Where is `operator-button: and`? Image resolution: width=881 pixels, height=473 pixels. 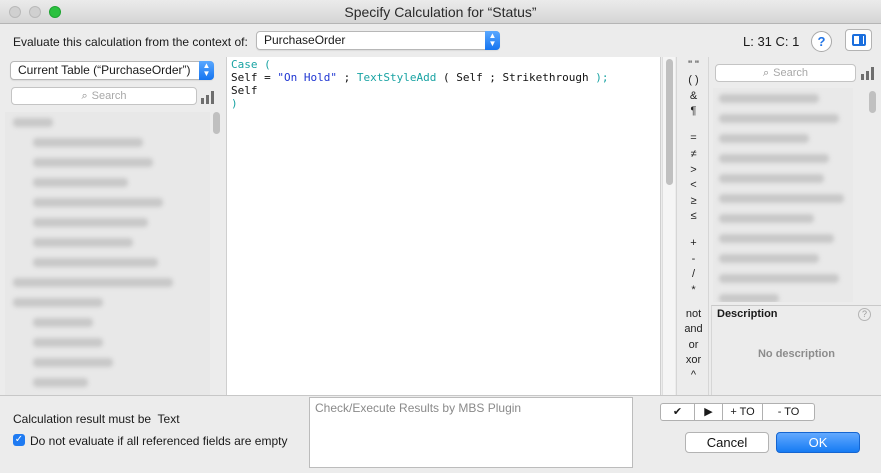
operator-button: and is located at coordinates (693, 329).